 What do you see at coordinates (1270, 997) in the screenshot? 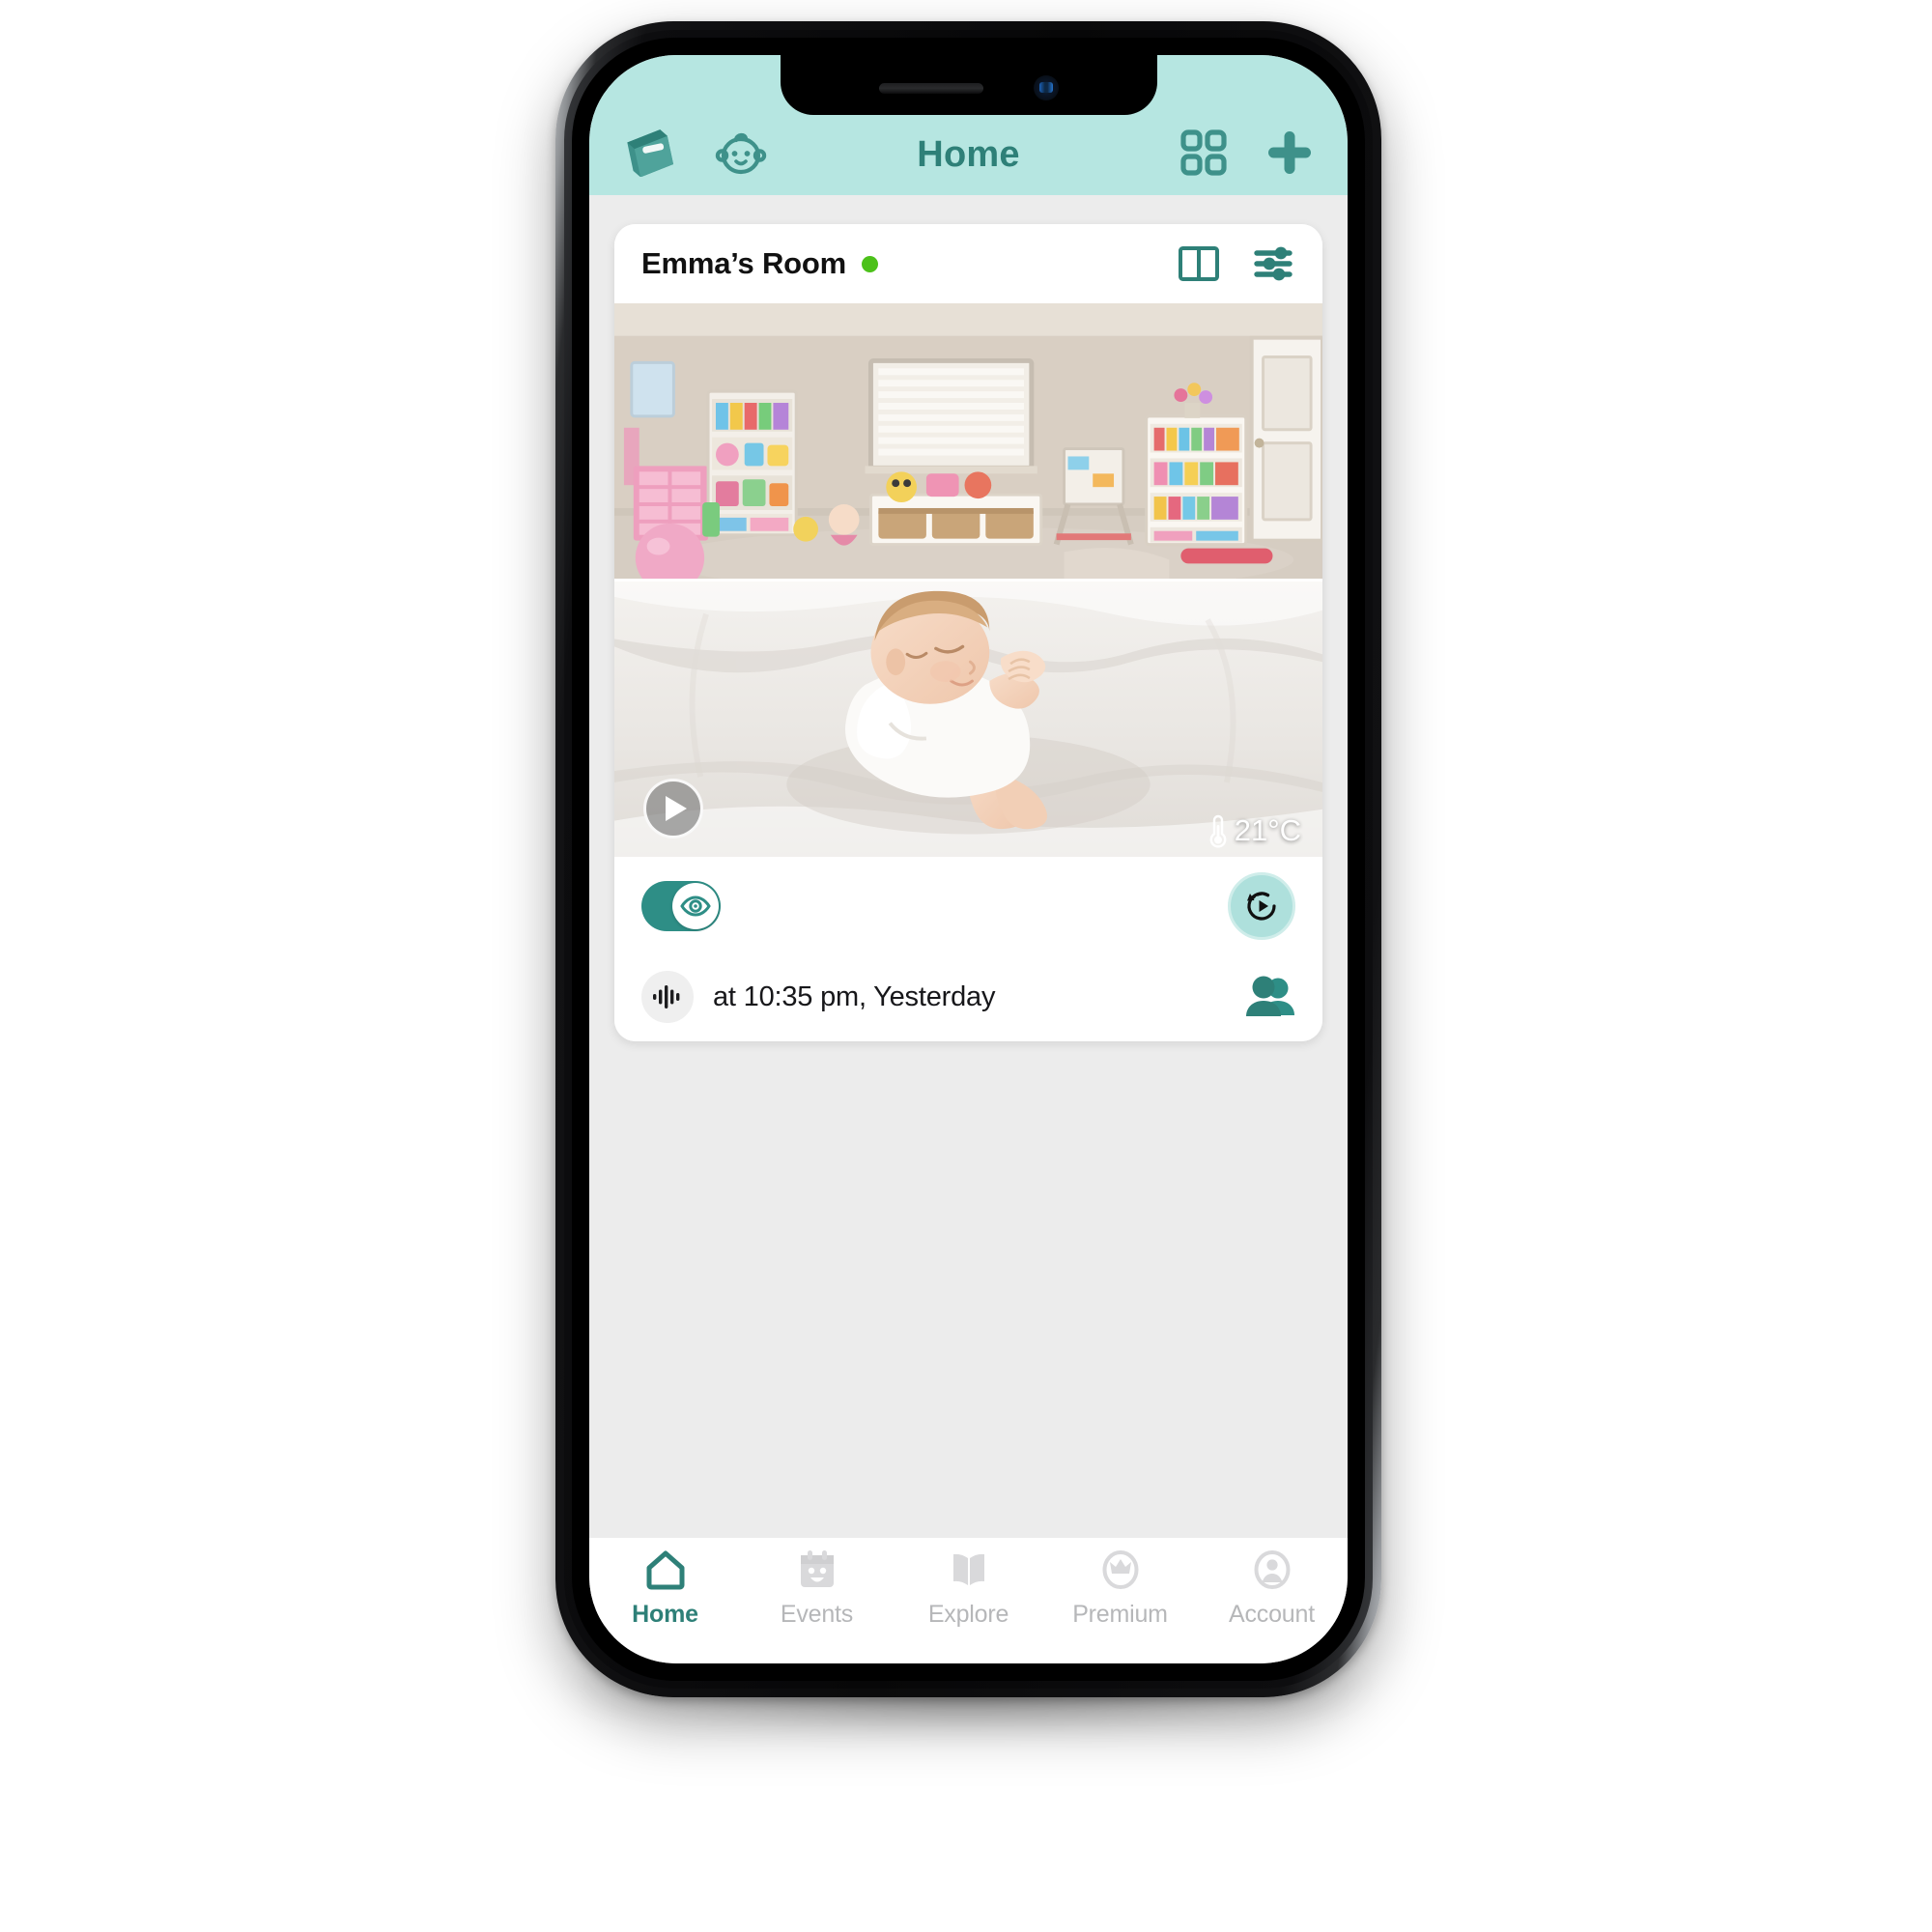
I see `people-icon` at bounding box center [1270, 997].